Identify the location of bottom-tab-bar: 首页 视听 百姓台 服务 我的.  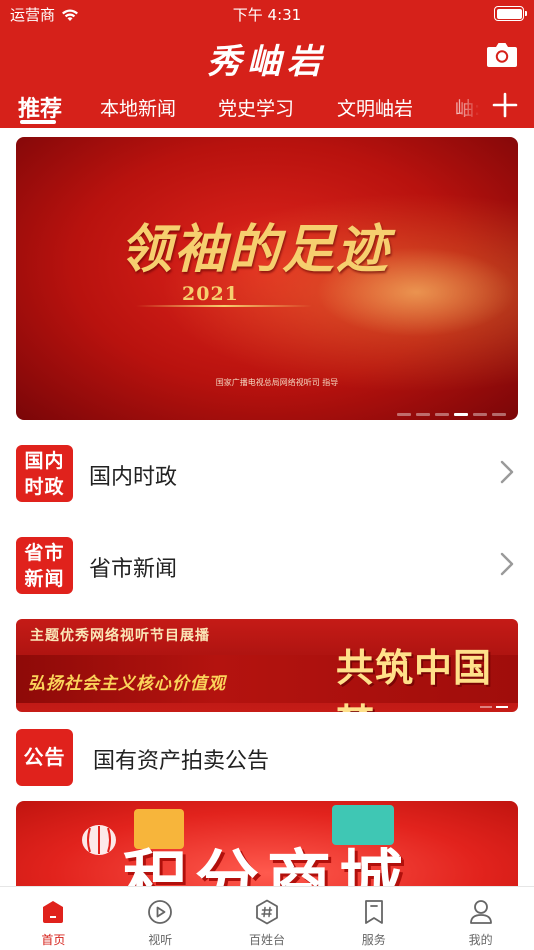
(267, 918).